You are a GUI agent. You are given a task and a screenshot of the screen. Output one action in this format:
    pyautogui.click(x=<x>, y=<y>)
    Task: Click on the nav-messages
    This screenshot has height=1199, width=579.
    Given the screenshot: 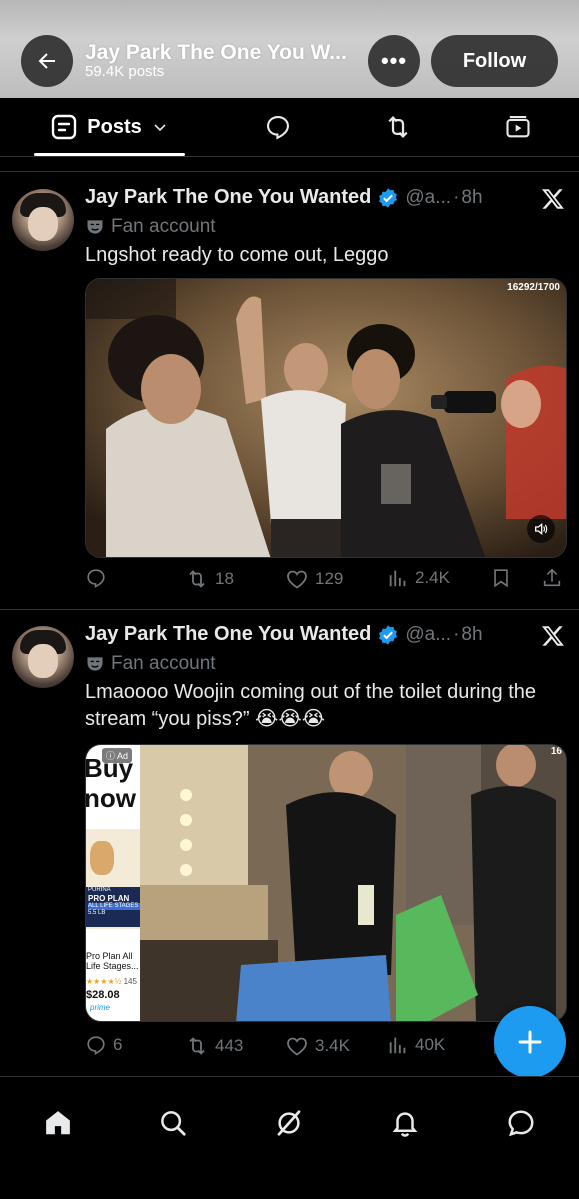 What is the action you would take?
    pyautogui.click(x=521, y=1123)
    